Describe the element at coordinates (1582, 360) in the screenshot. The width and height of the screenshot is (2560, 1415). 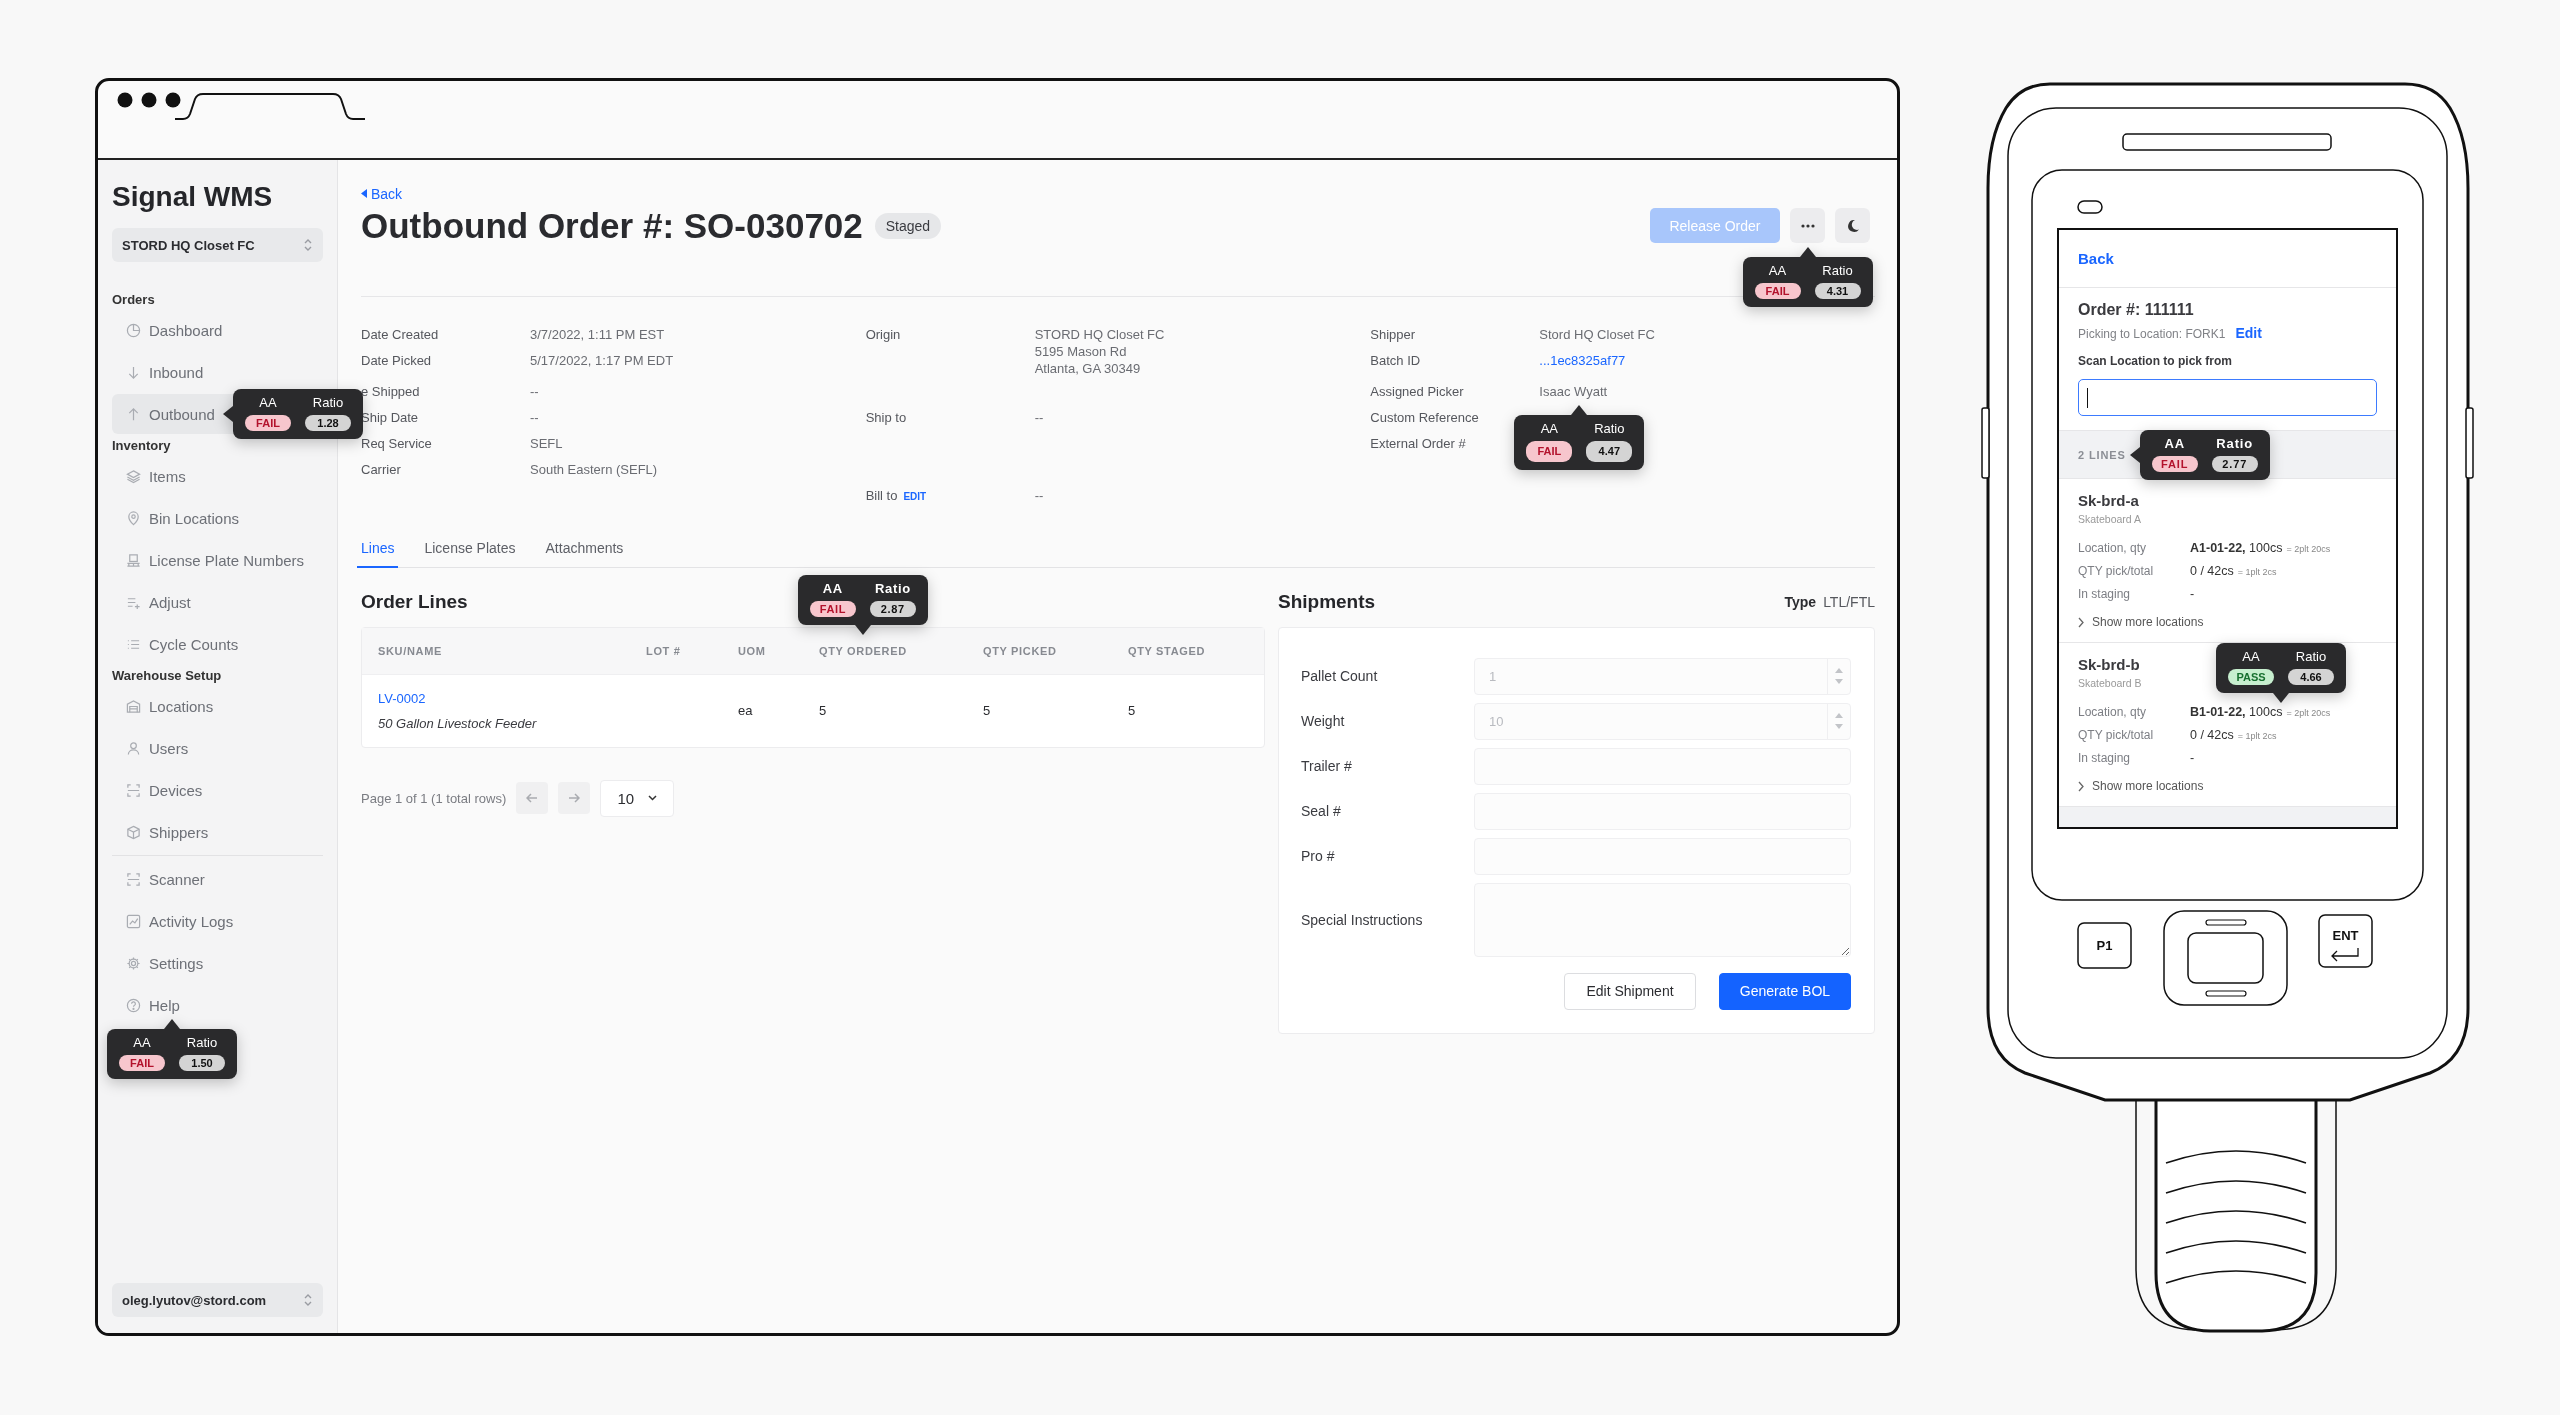
I see `value-link: ...1ec8325af77` at that location.